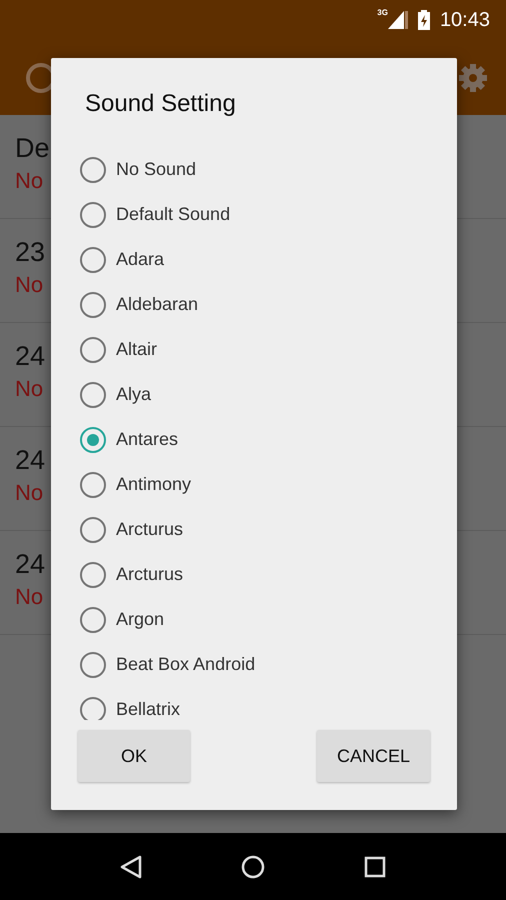 This screenshot has width=506, height=900. What do you see at coordinates (398, 20) in the screenshot?
I see `signal-icon` at bounding box center [398, 20].